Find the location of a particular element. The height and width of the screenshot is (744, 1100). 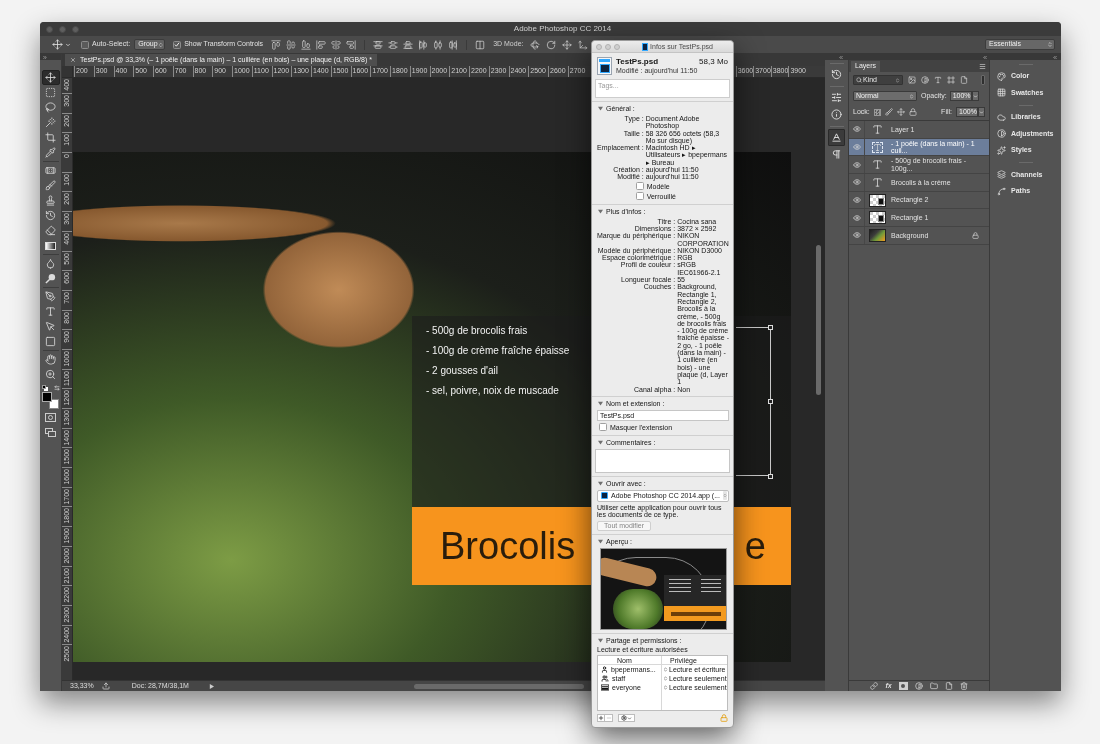

bandage-icon is located at coordinates (50, 170).